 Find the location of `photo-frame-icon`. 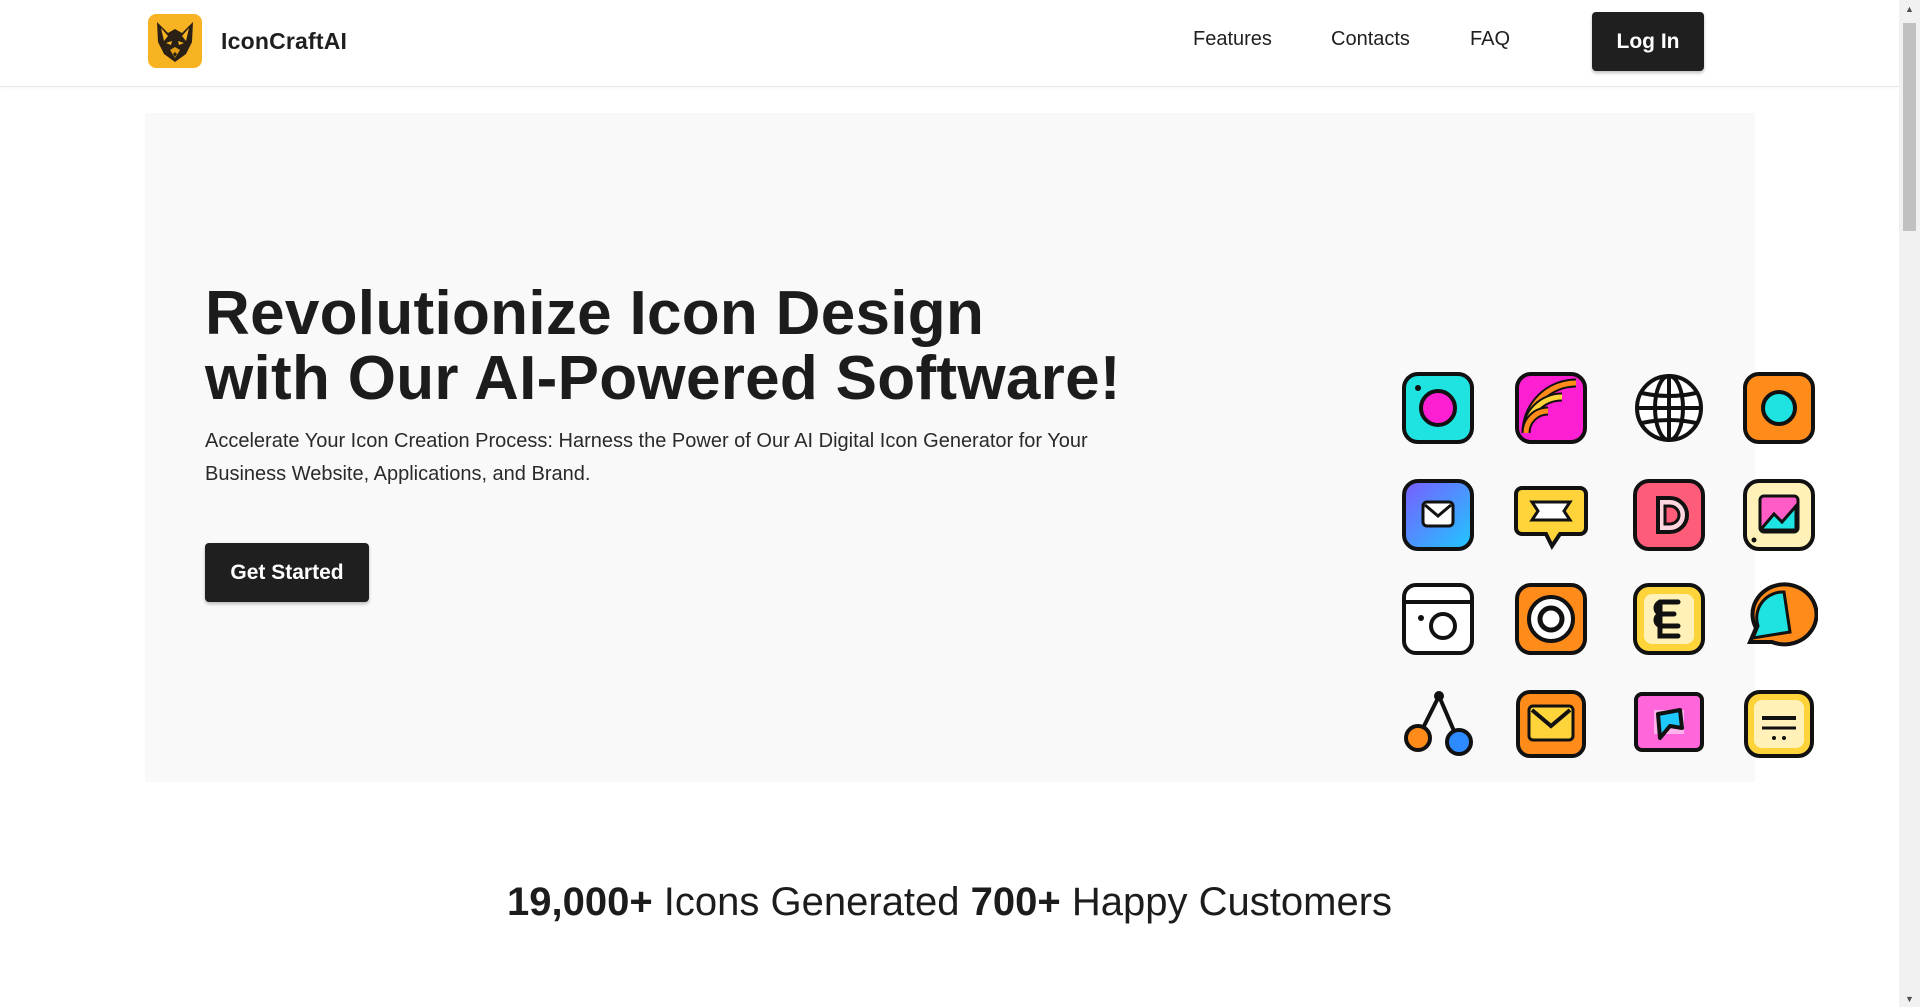

photo-frame-icon is located at coordinates (1669, 723).